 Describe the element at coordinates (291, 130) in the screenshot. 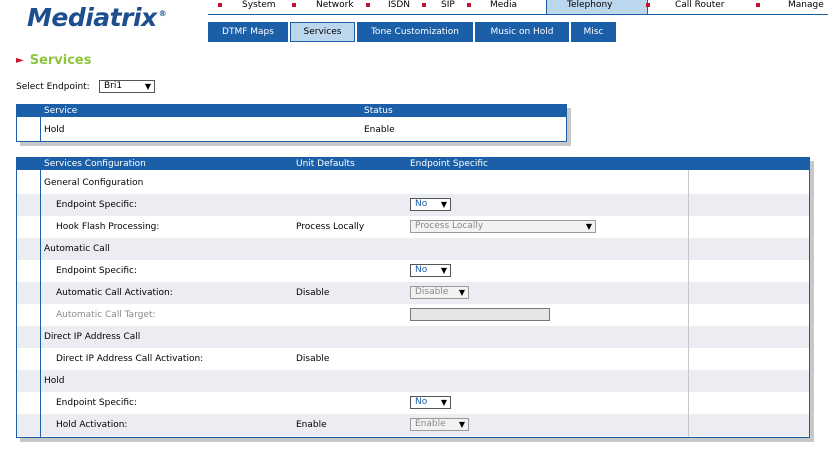

I see `table-row: Hold Enable` at that location.